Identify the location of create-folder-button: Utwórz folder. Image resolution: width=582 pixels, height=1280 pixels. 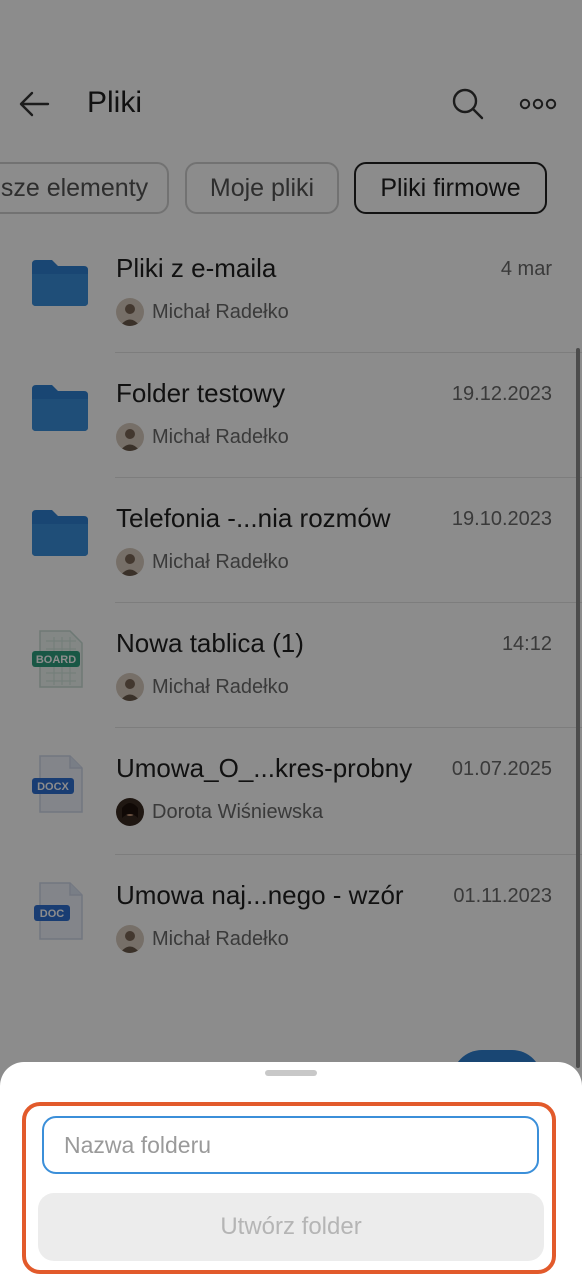
(291, 1227).